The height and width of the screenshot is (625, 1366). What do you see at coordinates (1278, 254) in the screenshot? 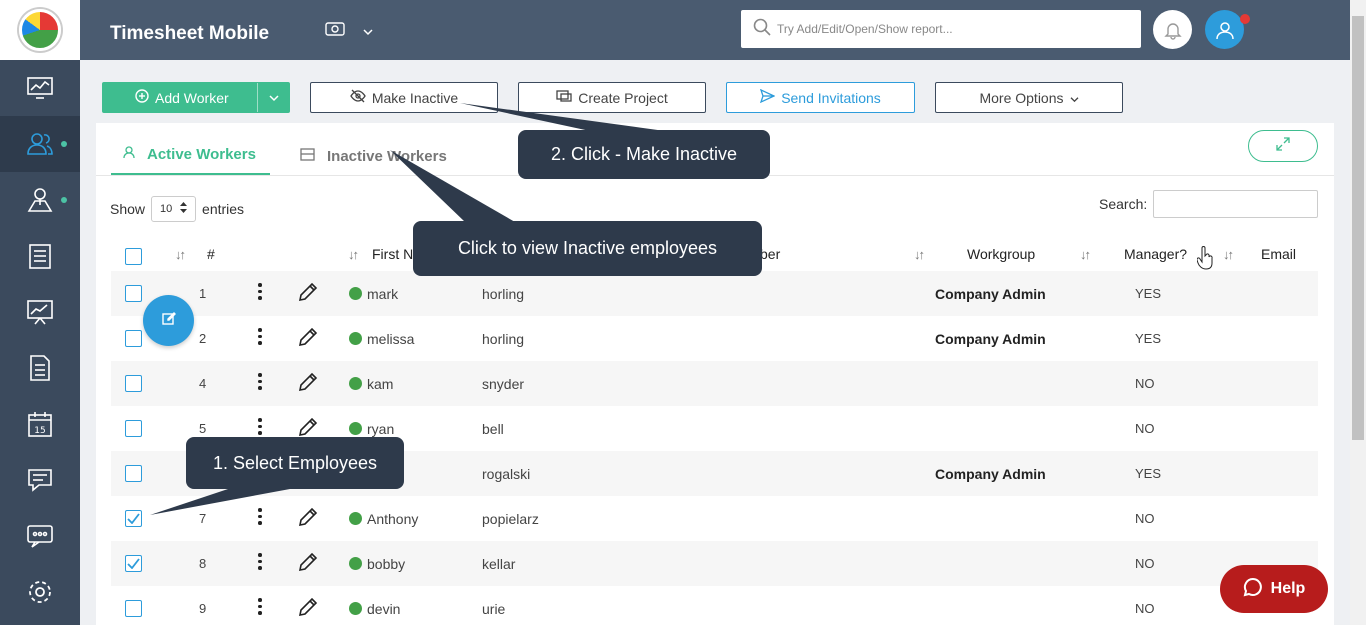
I see `column-header-email: Email` at bounding box center [1278, 254].